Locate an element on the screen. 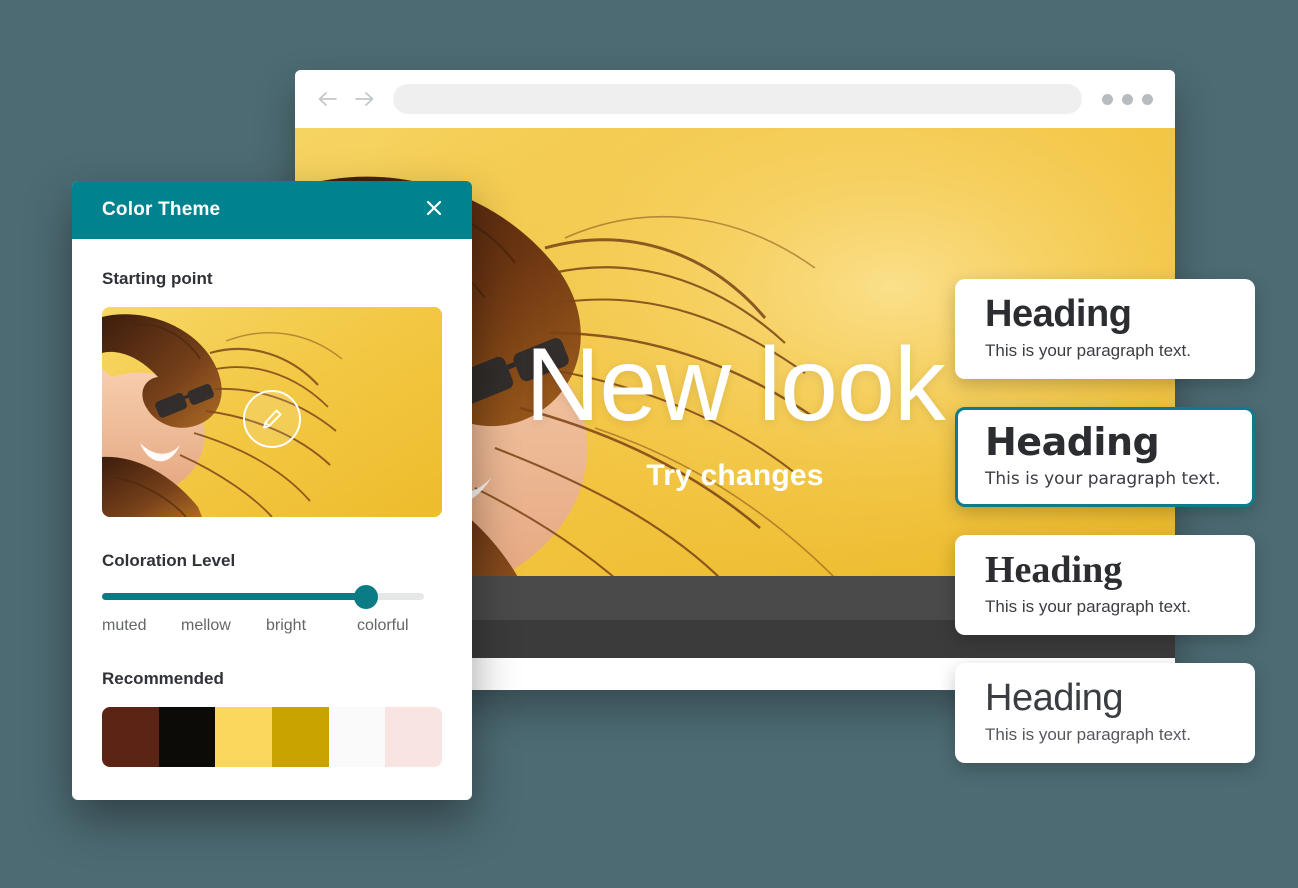 The height and width of the screenshot is (888, 1298). swatch-gold is located at coordinates (300, 737).